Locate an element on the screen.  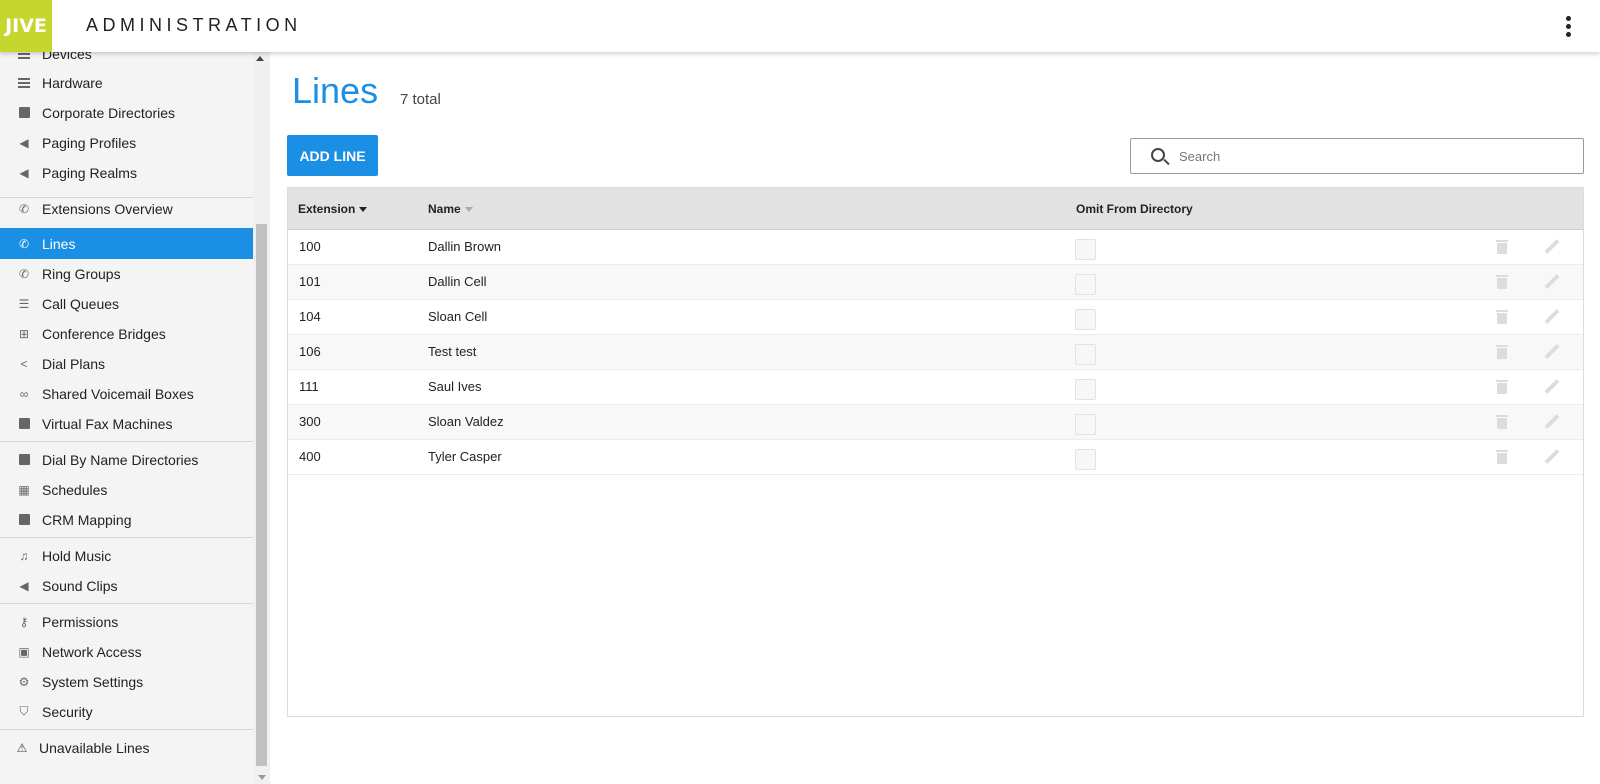
column-header-label: Extension is located at coordinates (327, 209).